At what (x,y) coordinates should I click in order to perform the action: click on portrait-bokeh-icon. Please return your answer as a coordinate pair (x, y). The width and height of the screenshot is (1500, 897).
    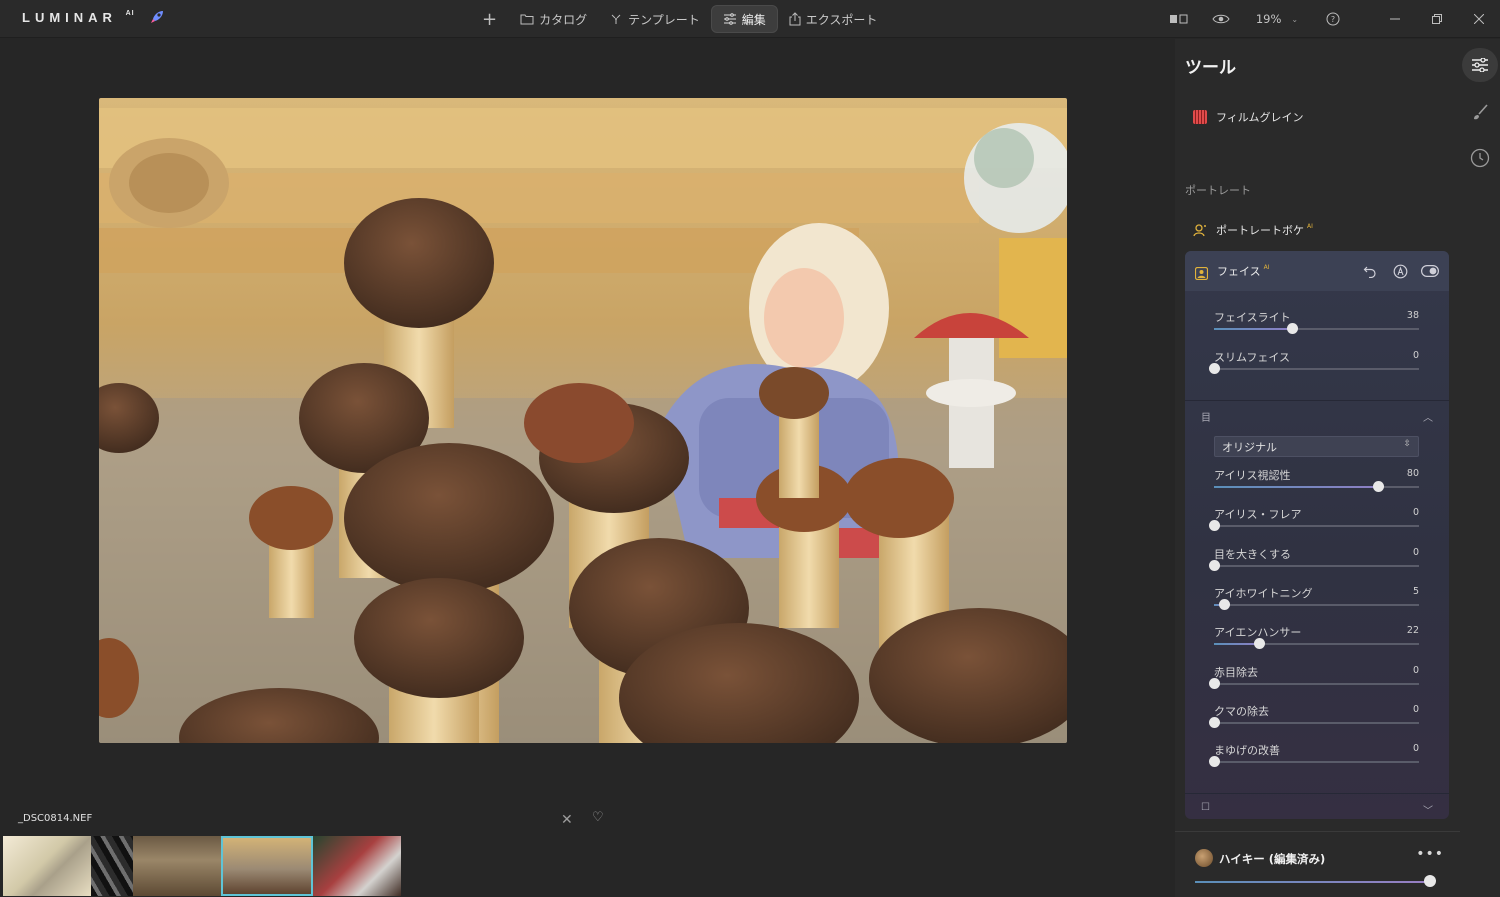
    Looking at the image, I should click on (1200, 230).